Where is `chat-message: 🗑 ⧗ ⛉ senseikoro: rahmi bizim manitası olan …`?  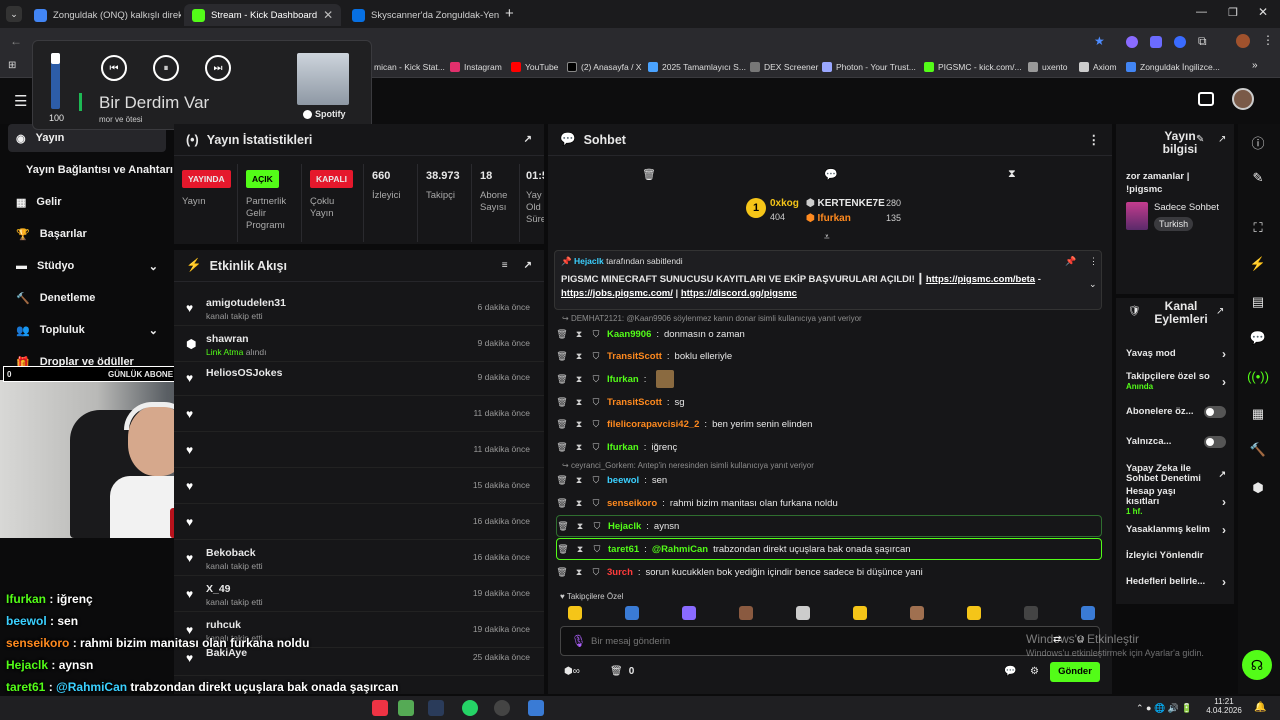
chat-message: 🗑 ⧗ ⛉ senseikoro: rahmi bizim manitası olan … is located at coordinates (826, 503).